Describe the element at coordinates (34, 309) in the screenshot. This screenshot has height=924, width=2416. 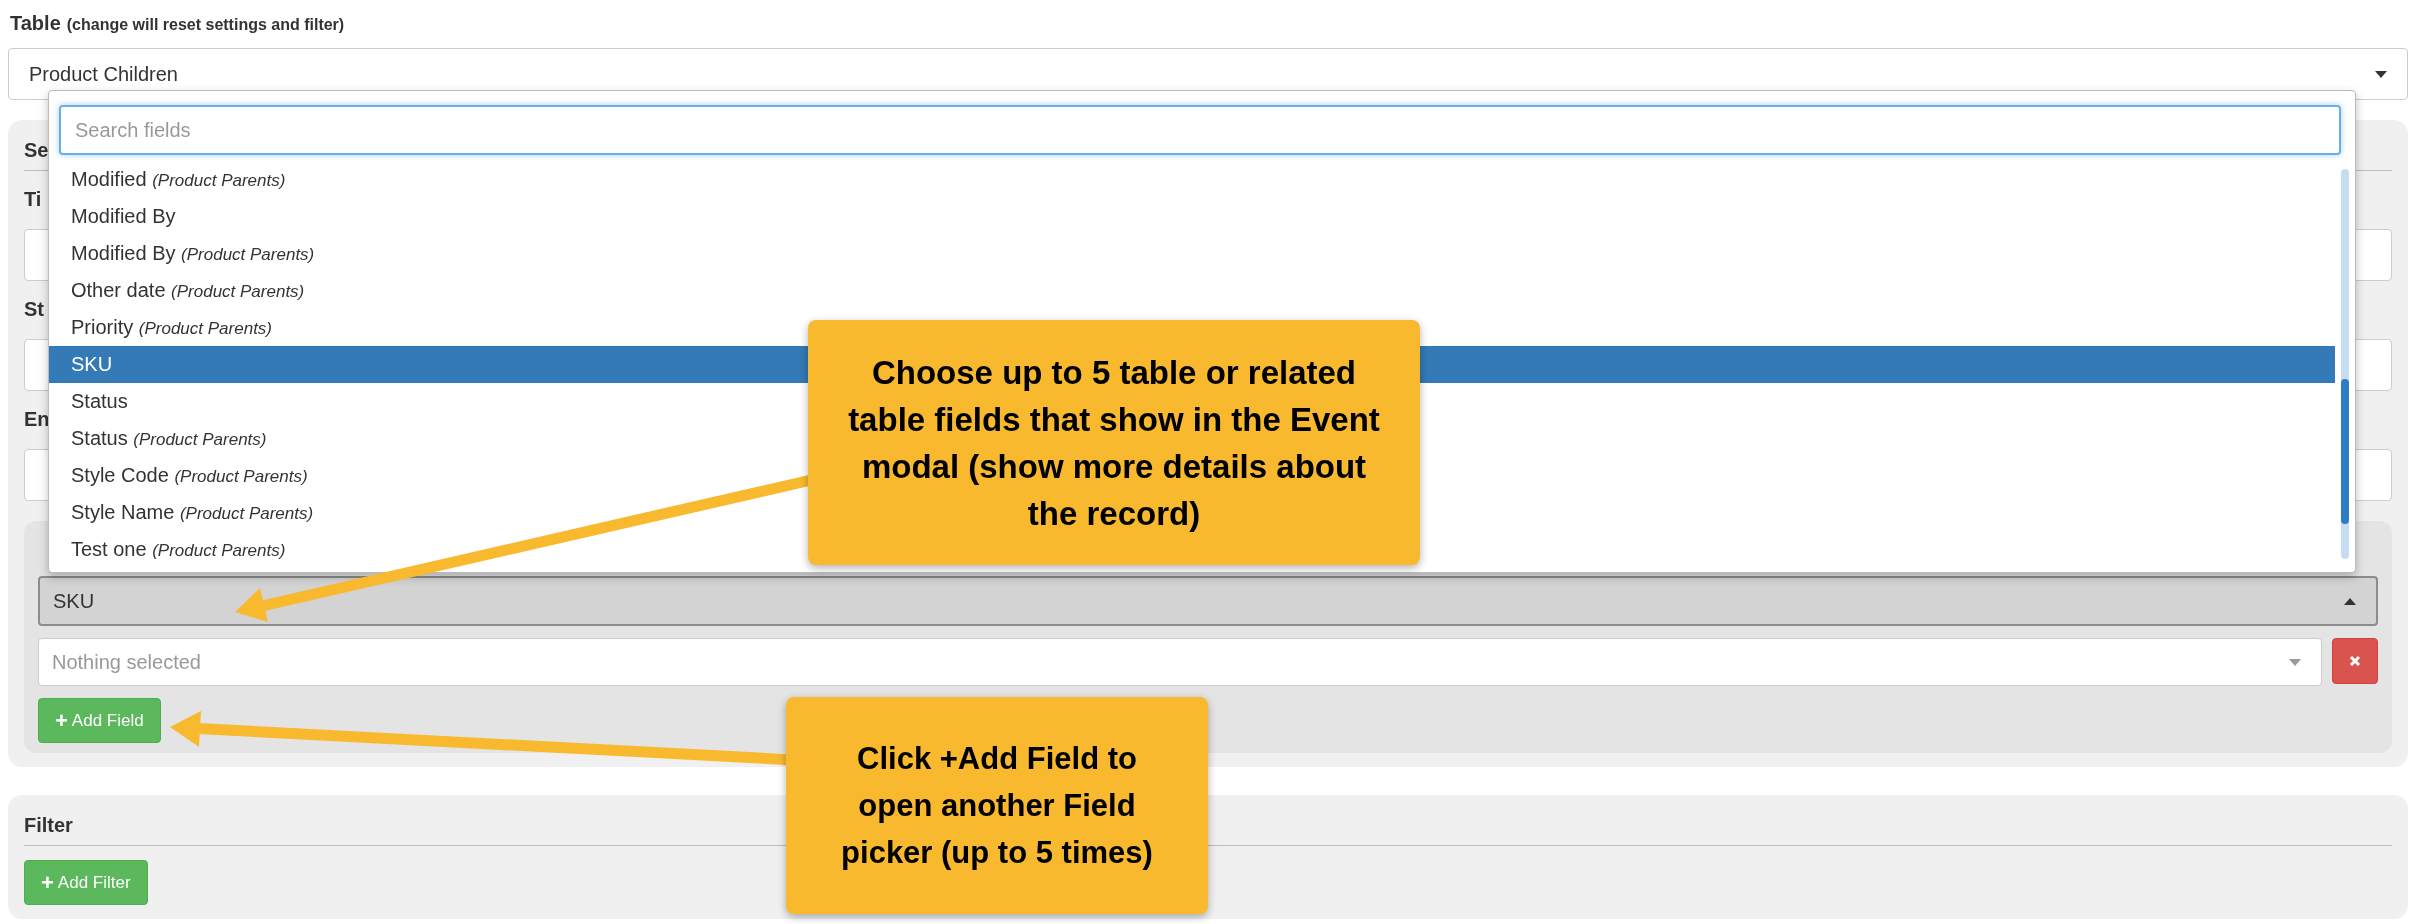
I see `field-label: St` at that location.